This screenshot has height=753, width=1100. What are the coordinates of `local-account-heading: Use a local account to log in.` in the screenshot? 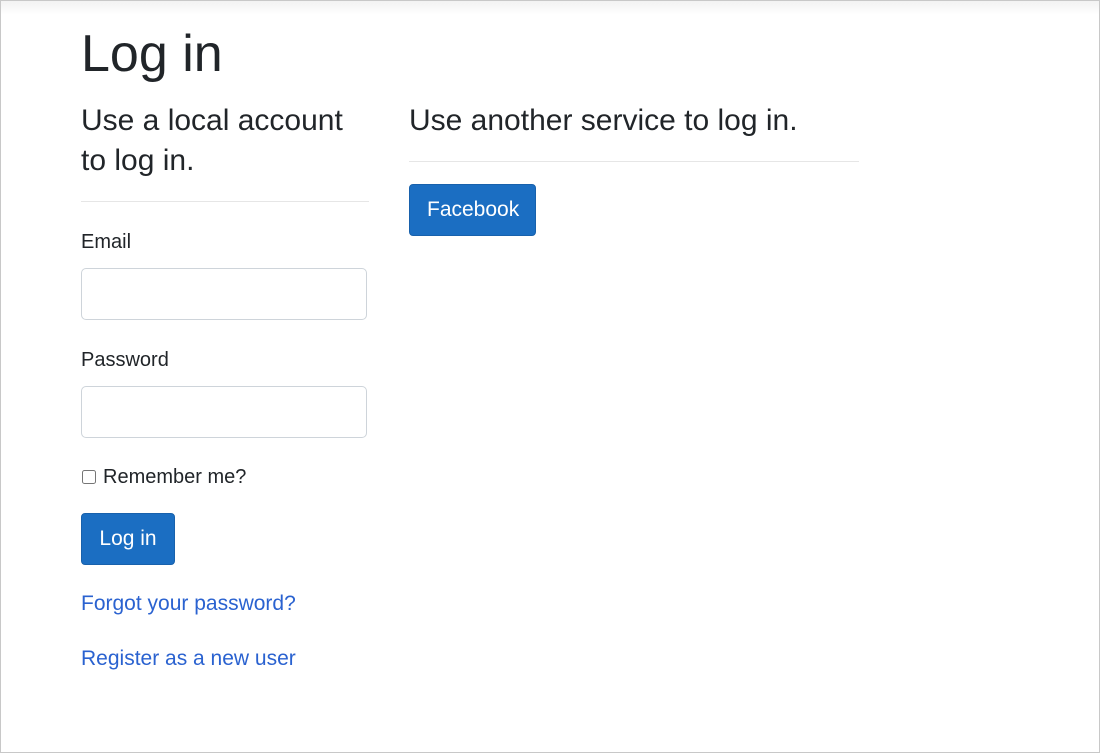 It's located at (212, 140).